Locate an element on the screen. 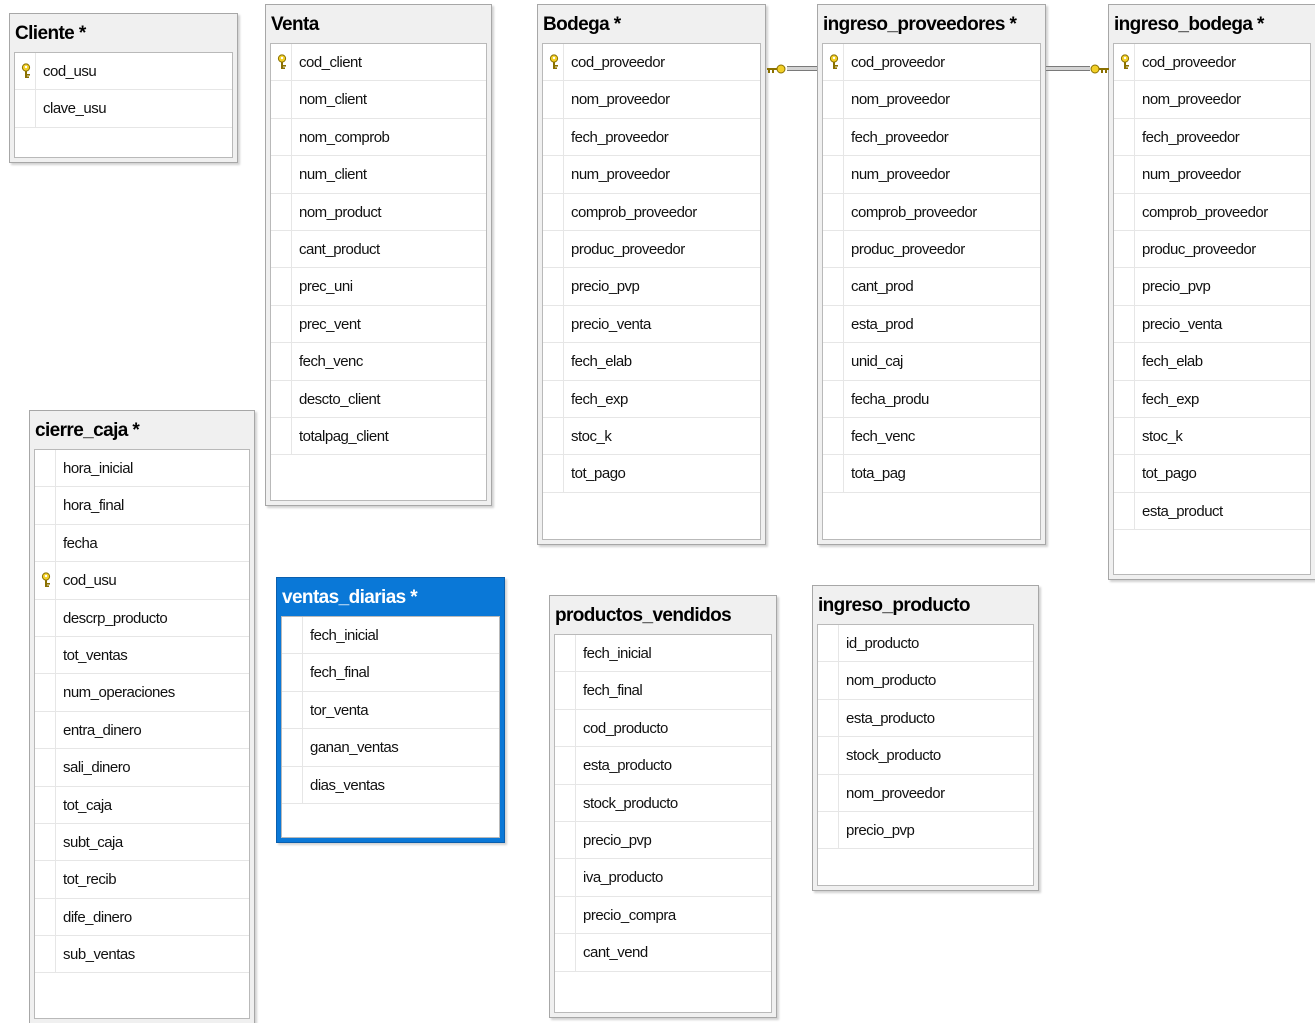 This screenshot has width=1315, height=1023. table-title: productos_vendidos is located at coordinates (663, 615).